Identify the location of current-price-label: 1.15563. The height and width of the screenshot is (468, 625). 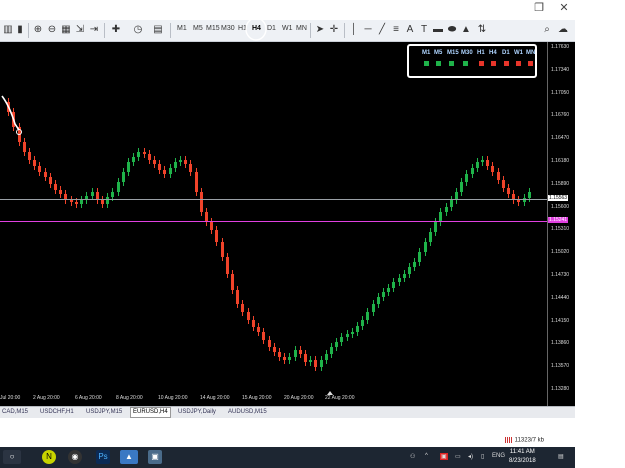
(558, 198).